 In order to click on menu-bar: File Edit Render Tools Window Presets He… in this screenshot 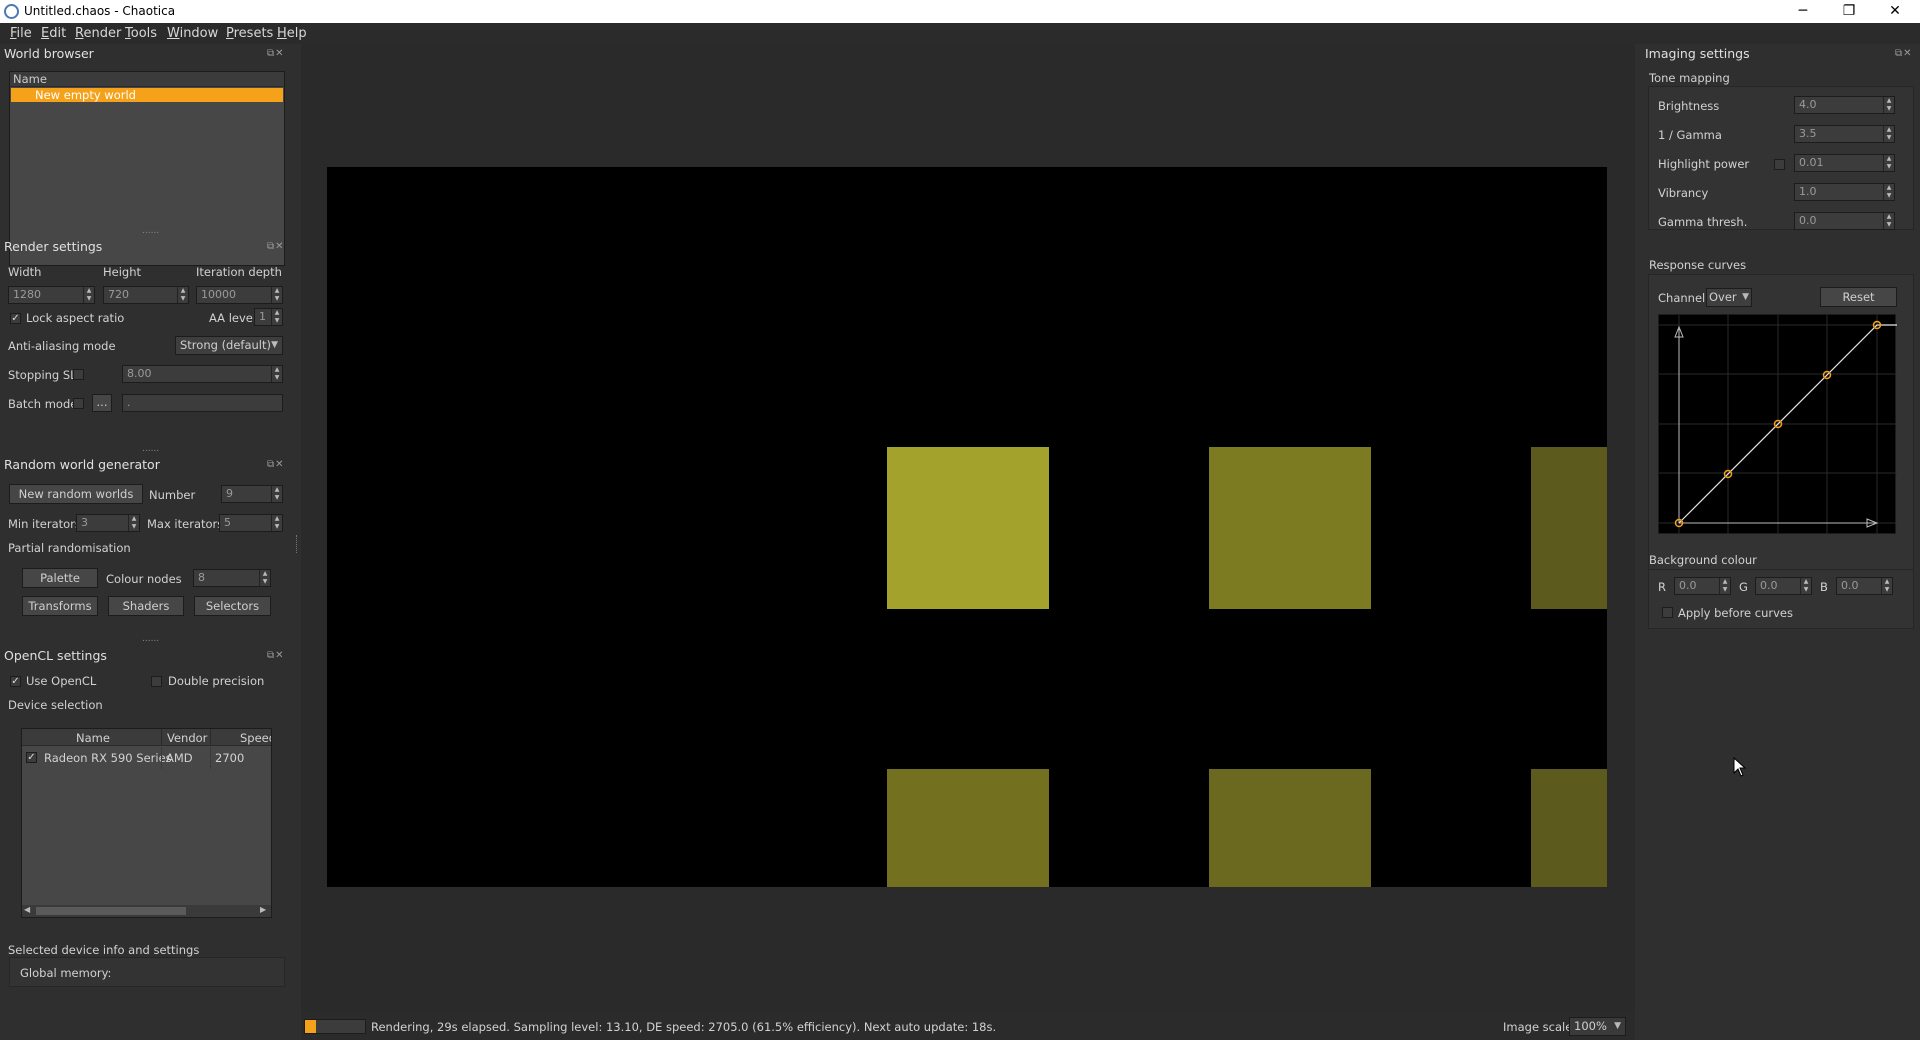, I will do `click(960, 33)`.